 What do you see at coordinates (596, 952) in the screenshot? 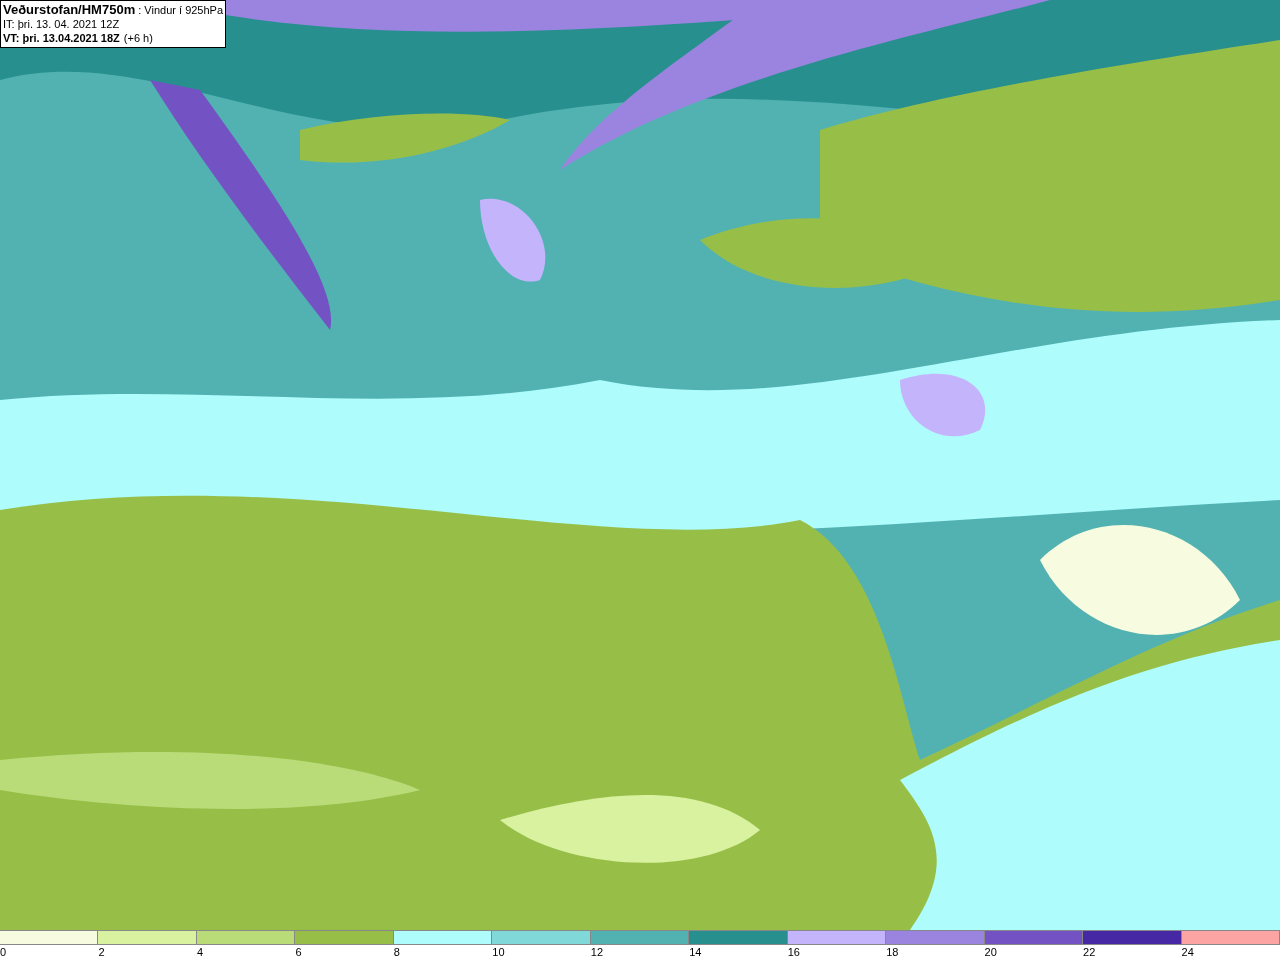
I see `legend-label: 12` at bounding box center [596, 952].